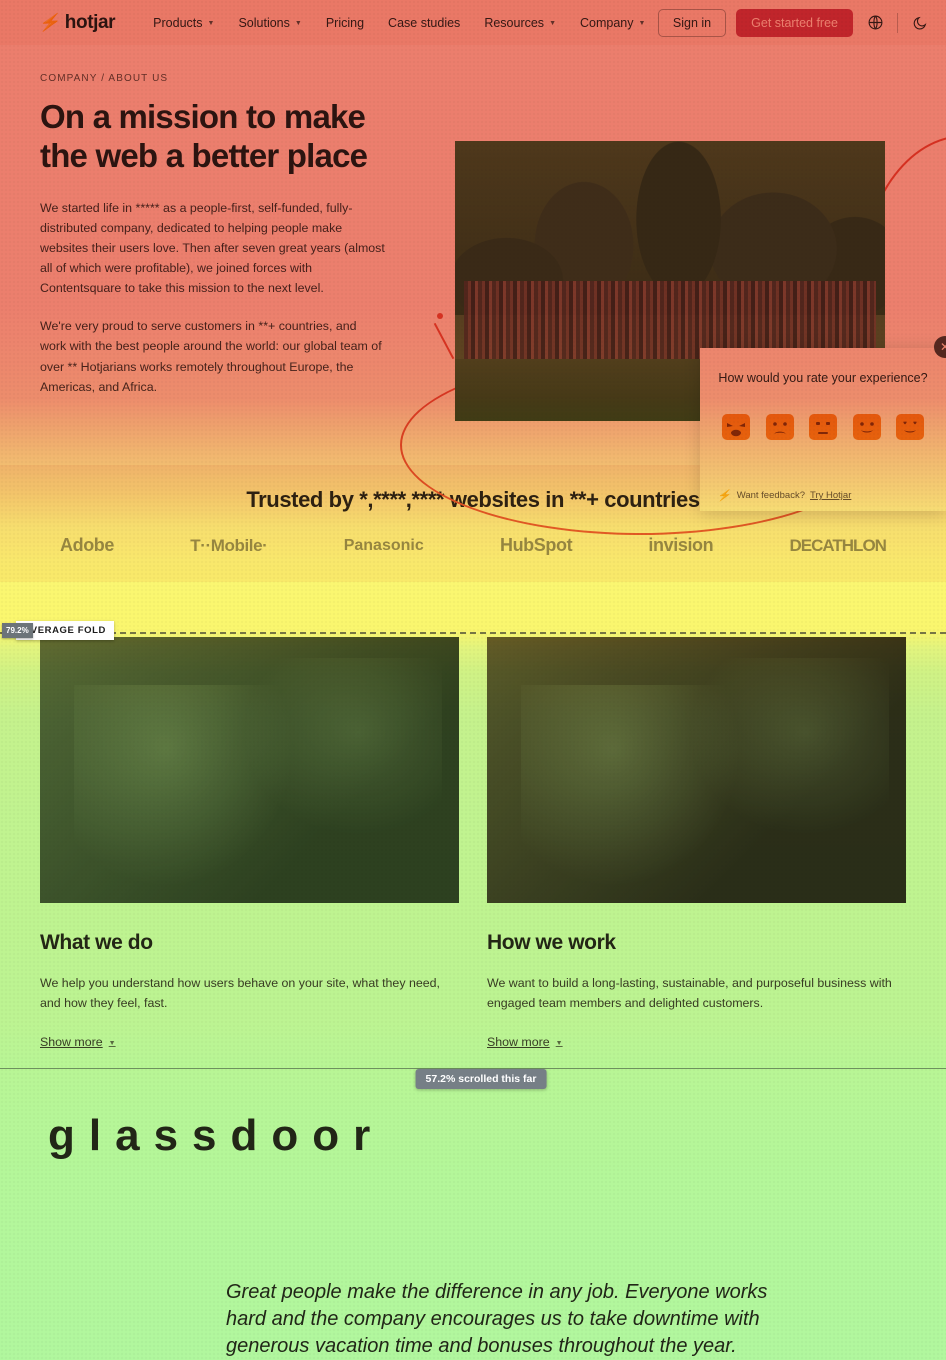 The image size is (946, 1360). I want to click on decorative-dot, so click(440, 316).